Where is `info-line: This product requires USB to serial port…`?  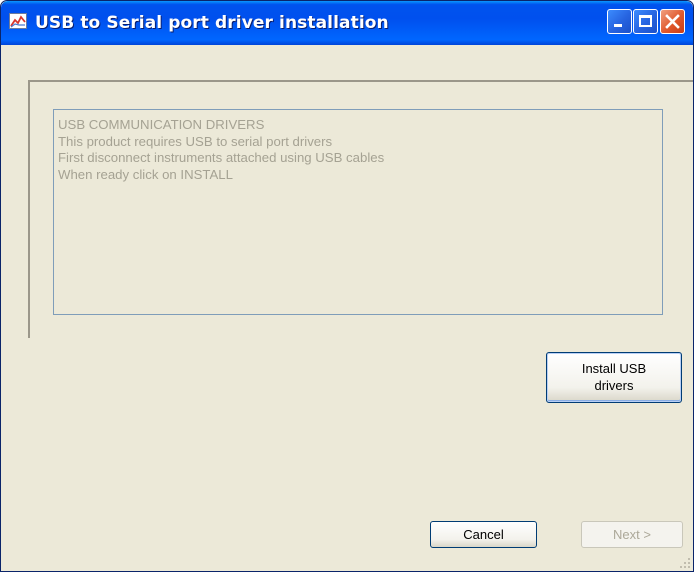 info-line: This product requires USB to serial port… is located at coordinates (195, 141).